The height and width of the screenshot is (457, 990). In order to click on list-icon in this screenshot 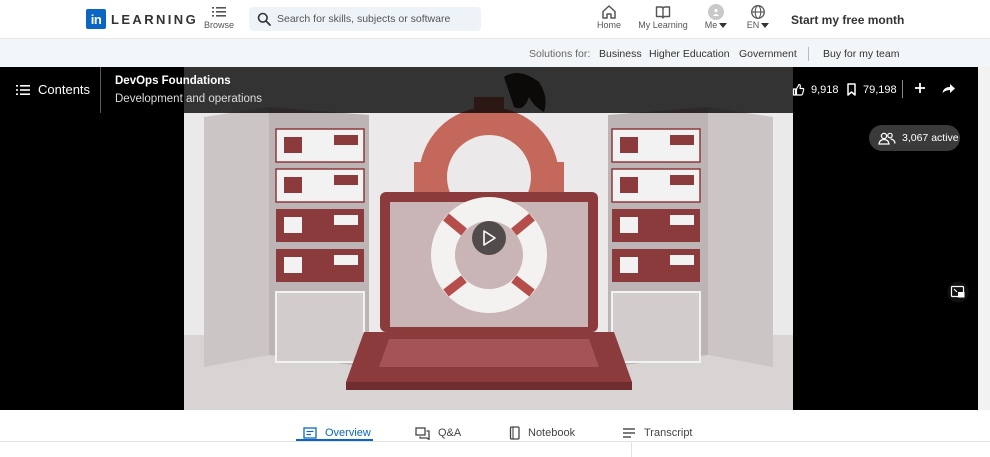, I will do `click(219, 12)`.